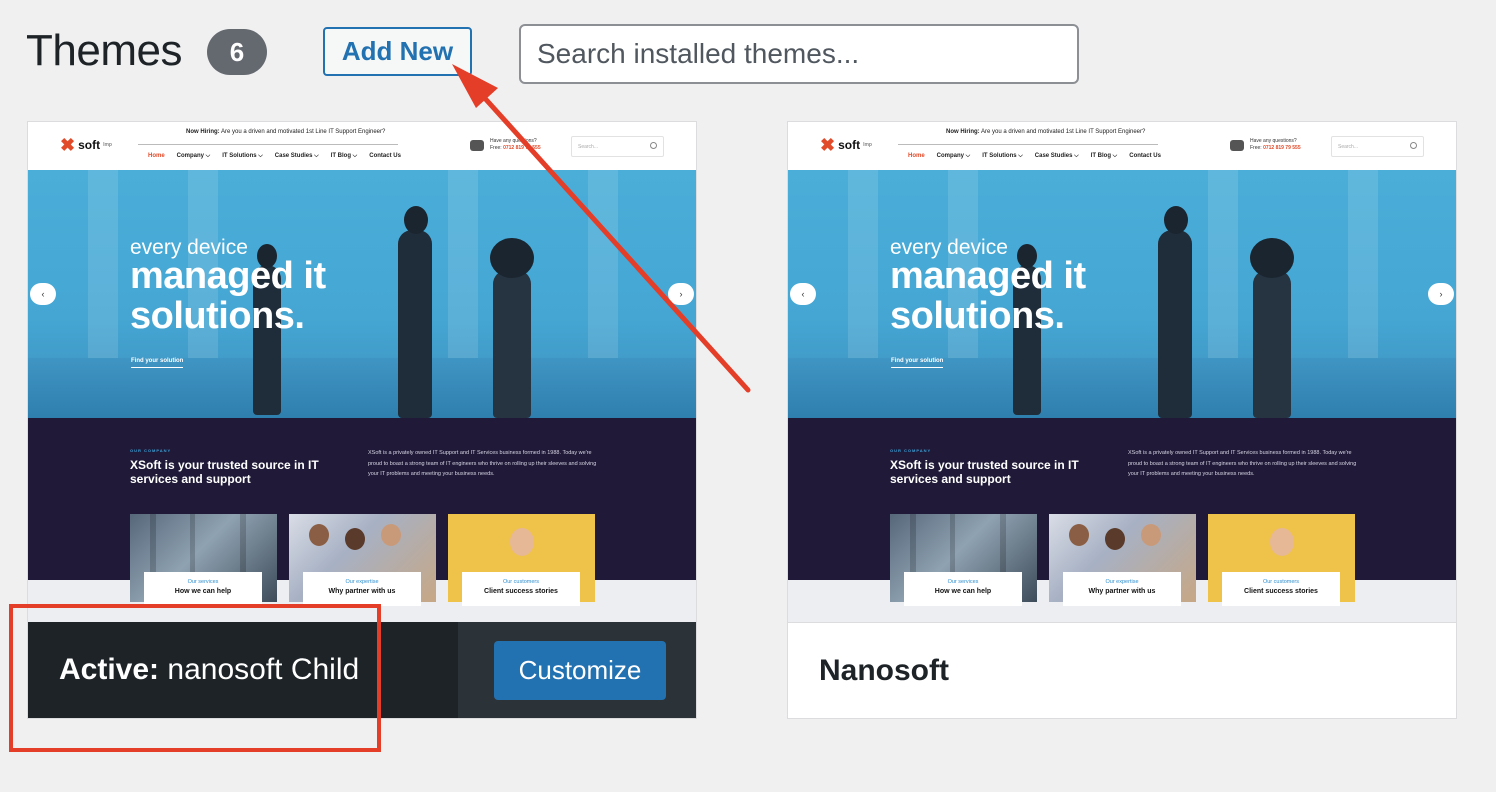  I want to click on search-themes-input, so click(799, 54).